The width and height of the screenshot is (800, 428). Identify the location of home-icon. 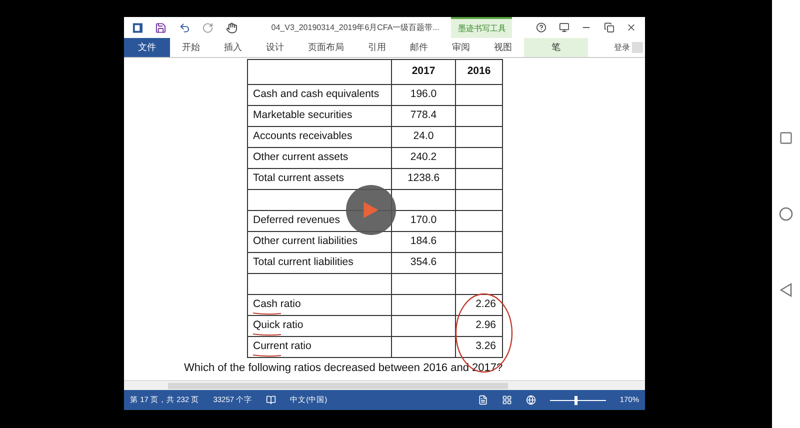
(786, 214).